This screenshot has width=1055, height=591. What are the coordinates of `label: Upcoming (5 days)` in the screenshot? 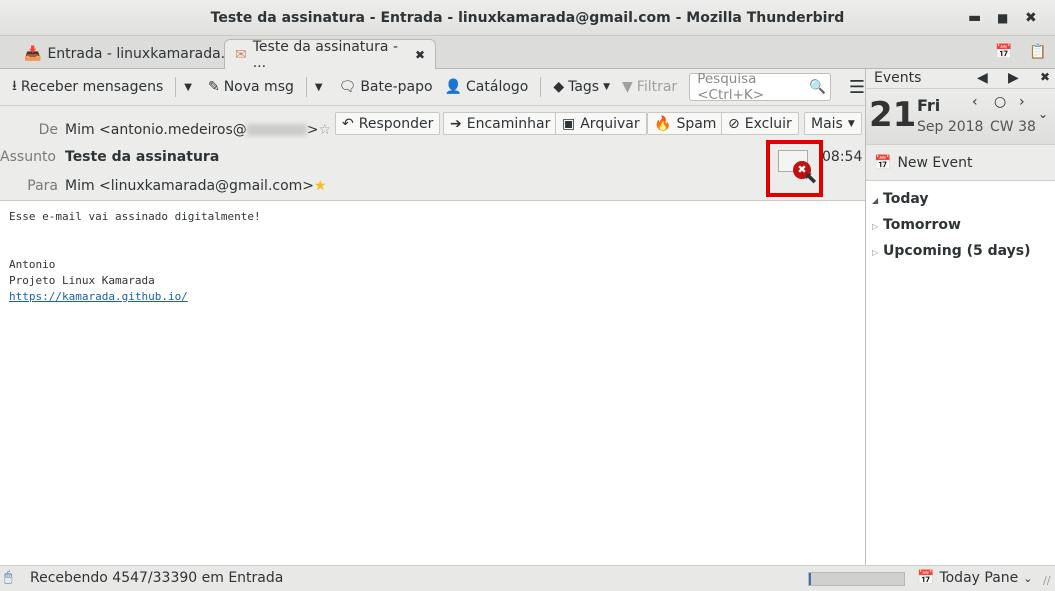 It's located at (957, 251).